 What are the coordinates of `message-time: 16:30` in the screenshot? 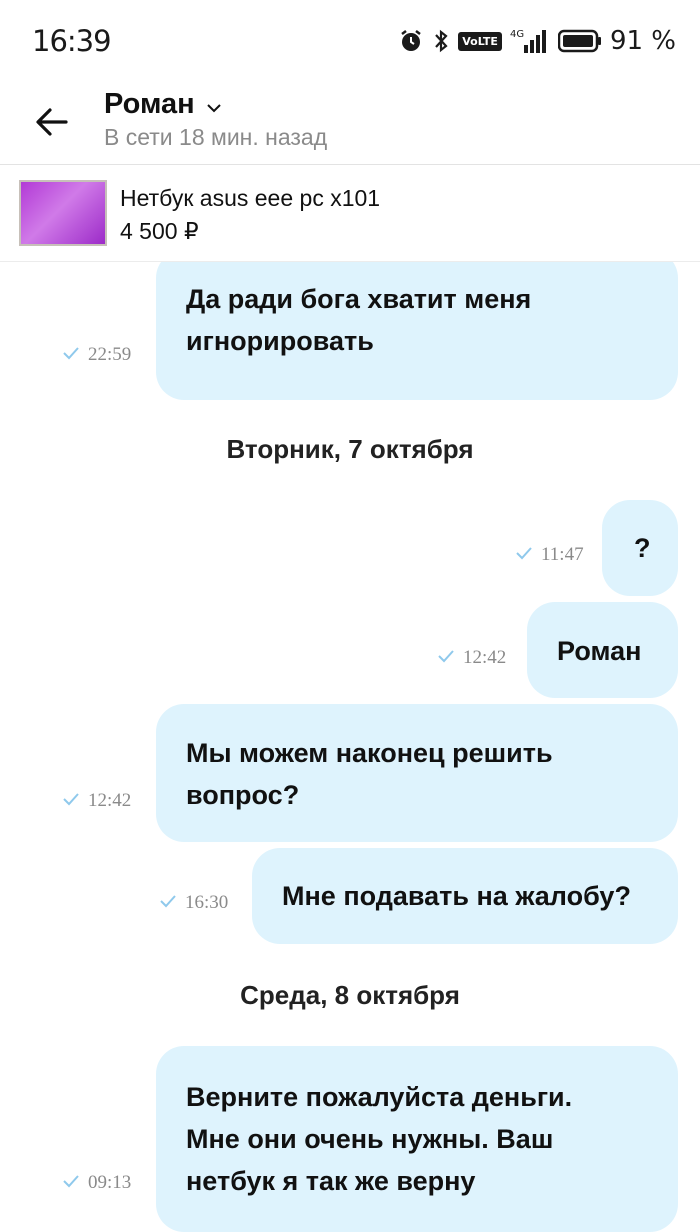 It's located at (207, 902).